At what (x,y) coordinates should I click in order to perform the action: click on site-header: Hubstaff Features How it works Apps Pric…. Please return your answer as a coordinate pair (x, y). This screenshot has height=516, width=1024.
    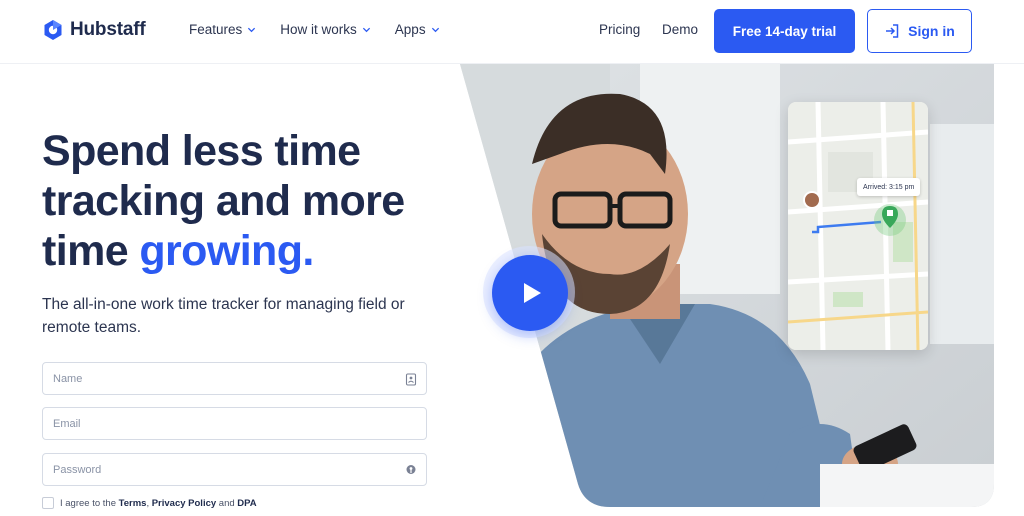
    Looking at the image, I should click on (512, 32).